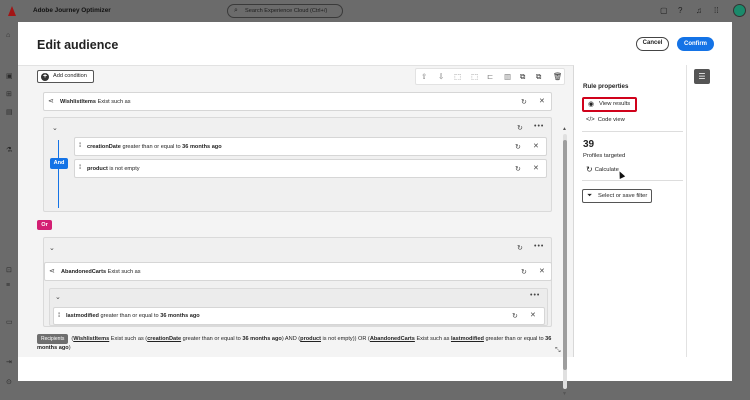  I want to click on search-input: ⌕ Search Experience Cloud (Ctrl+/), so click(285, 11).